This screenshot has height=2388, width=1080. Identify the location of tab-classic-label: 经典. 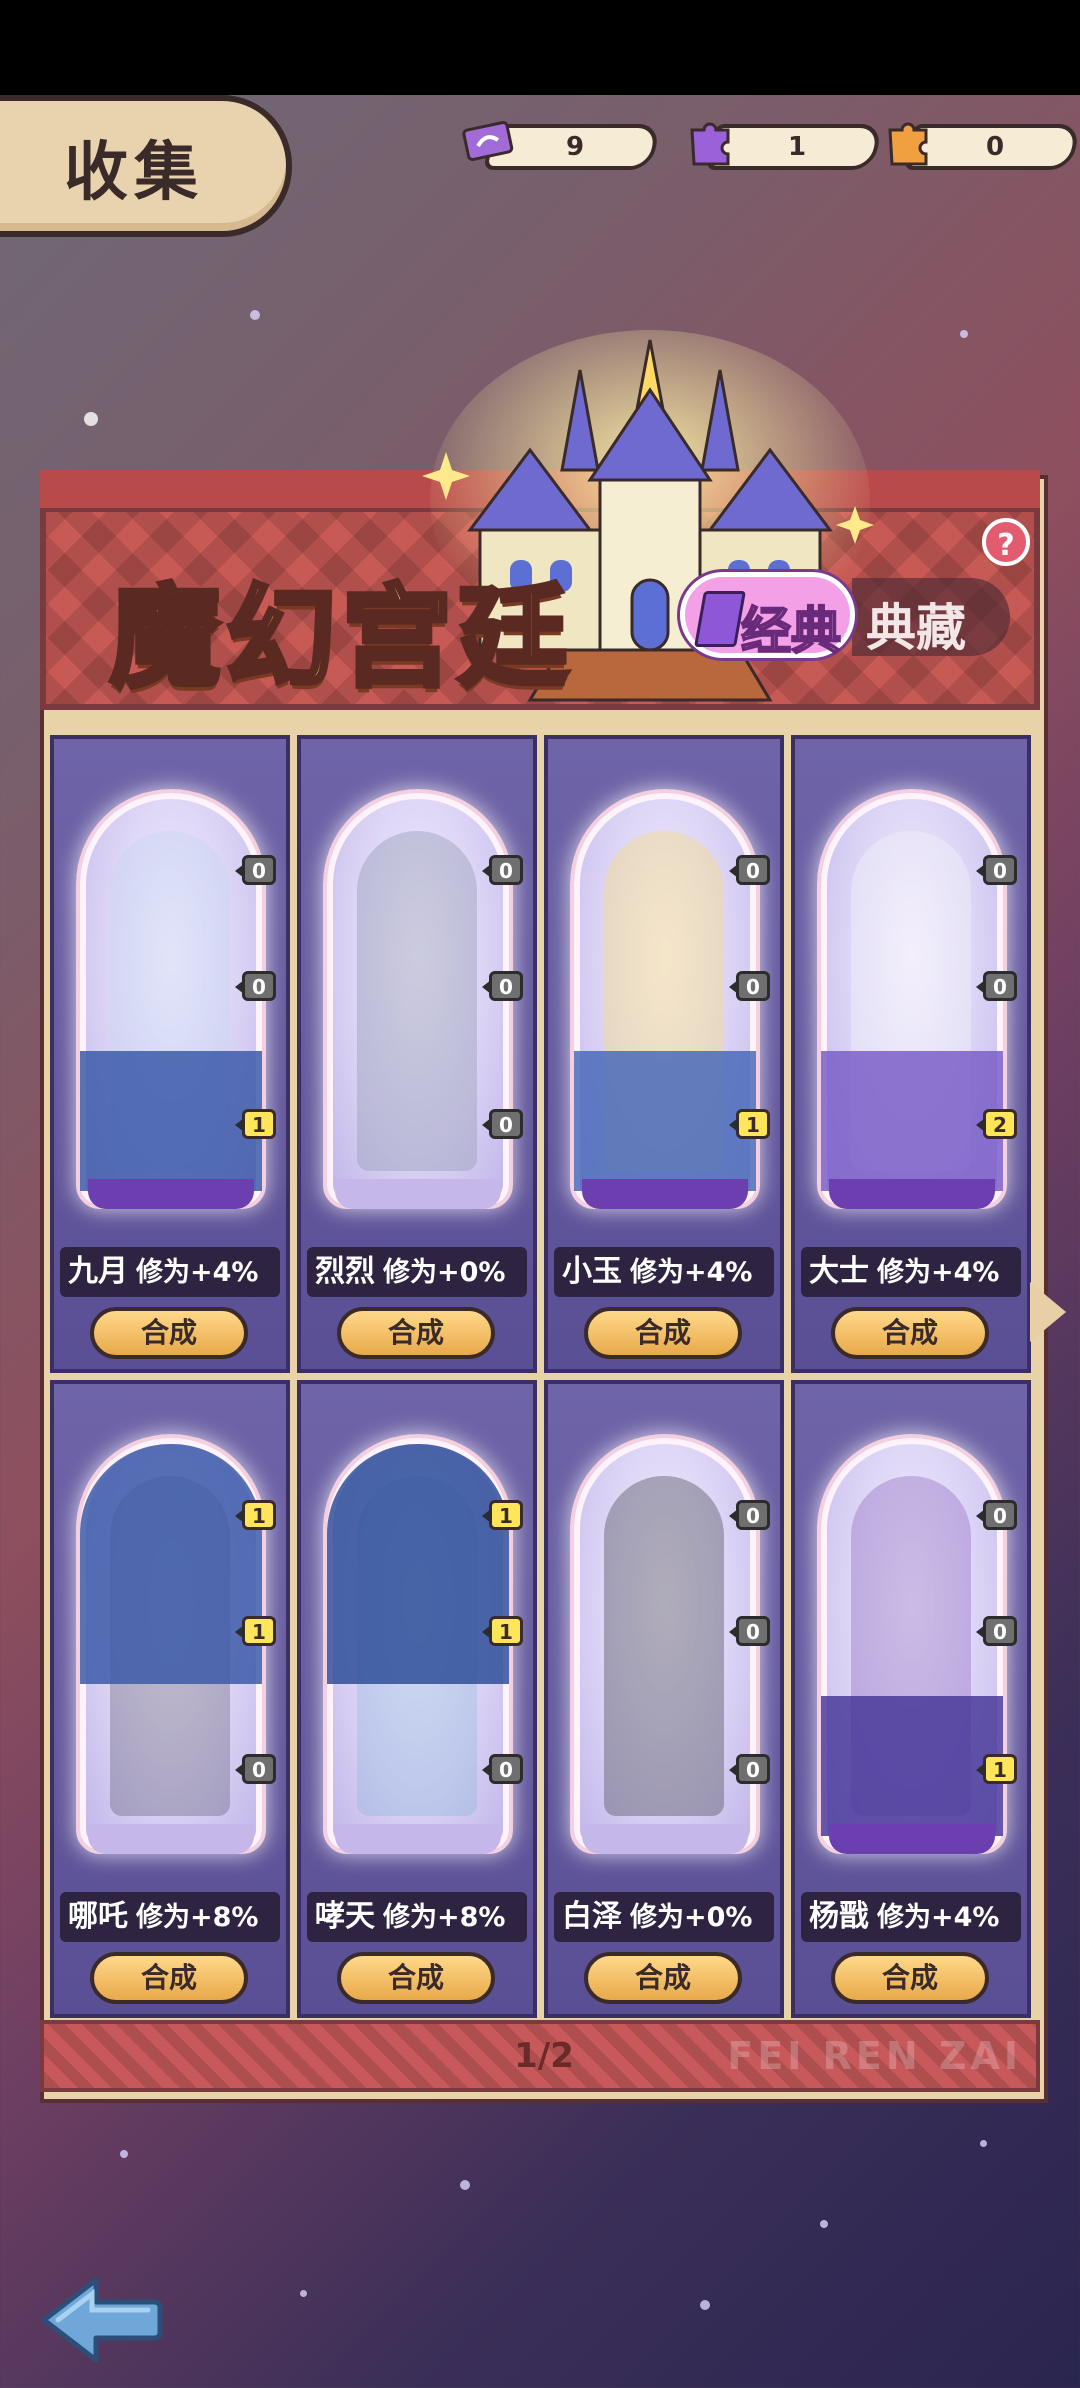
(791, 631).